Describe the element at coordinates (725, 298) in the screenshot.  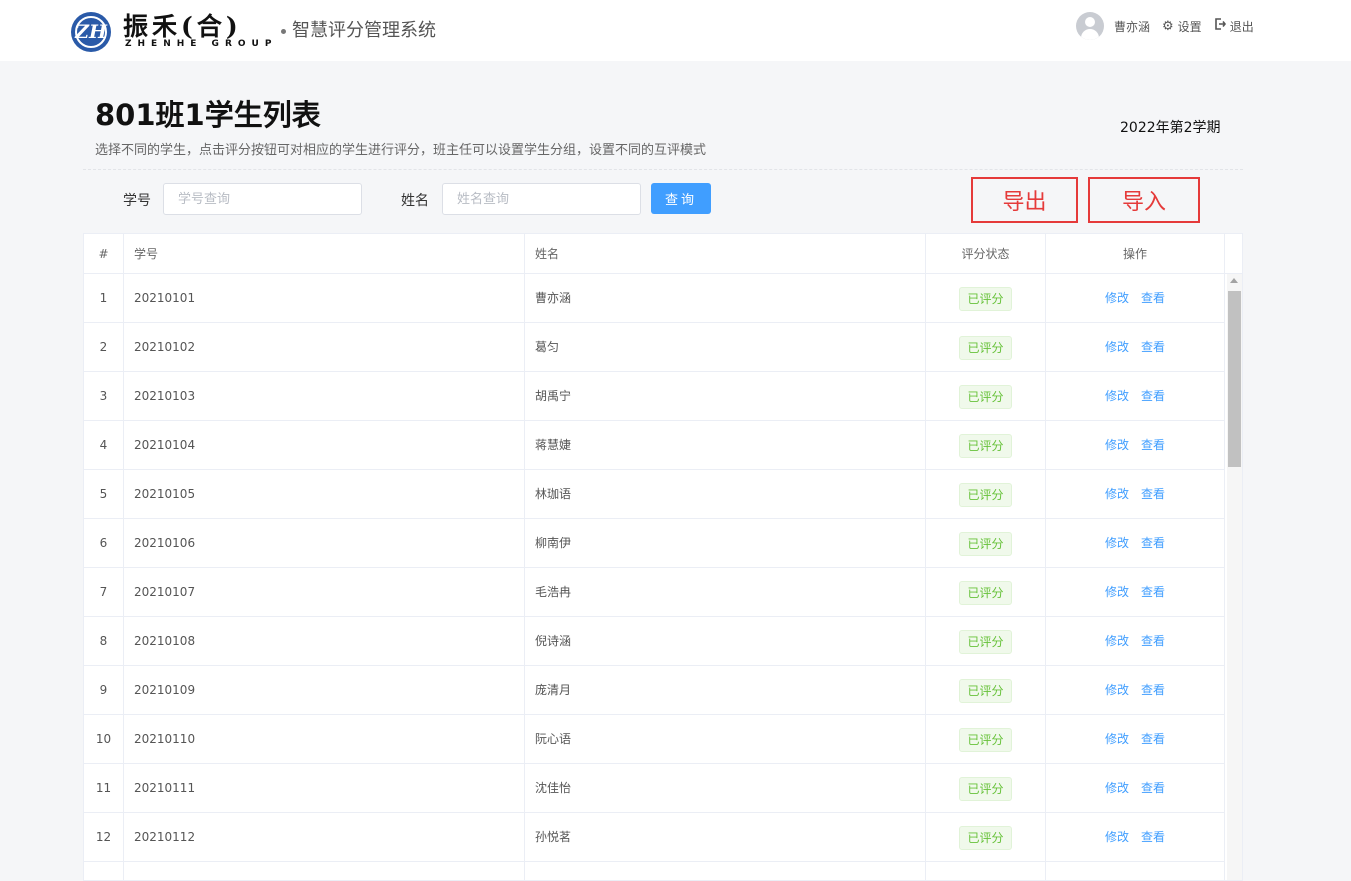
I see `row-student-name: 曹亦涵` at that location.